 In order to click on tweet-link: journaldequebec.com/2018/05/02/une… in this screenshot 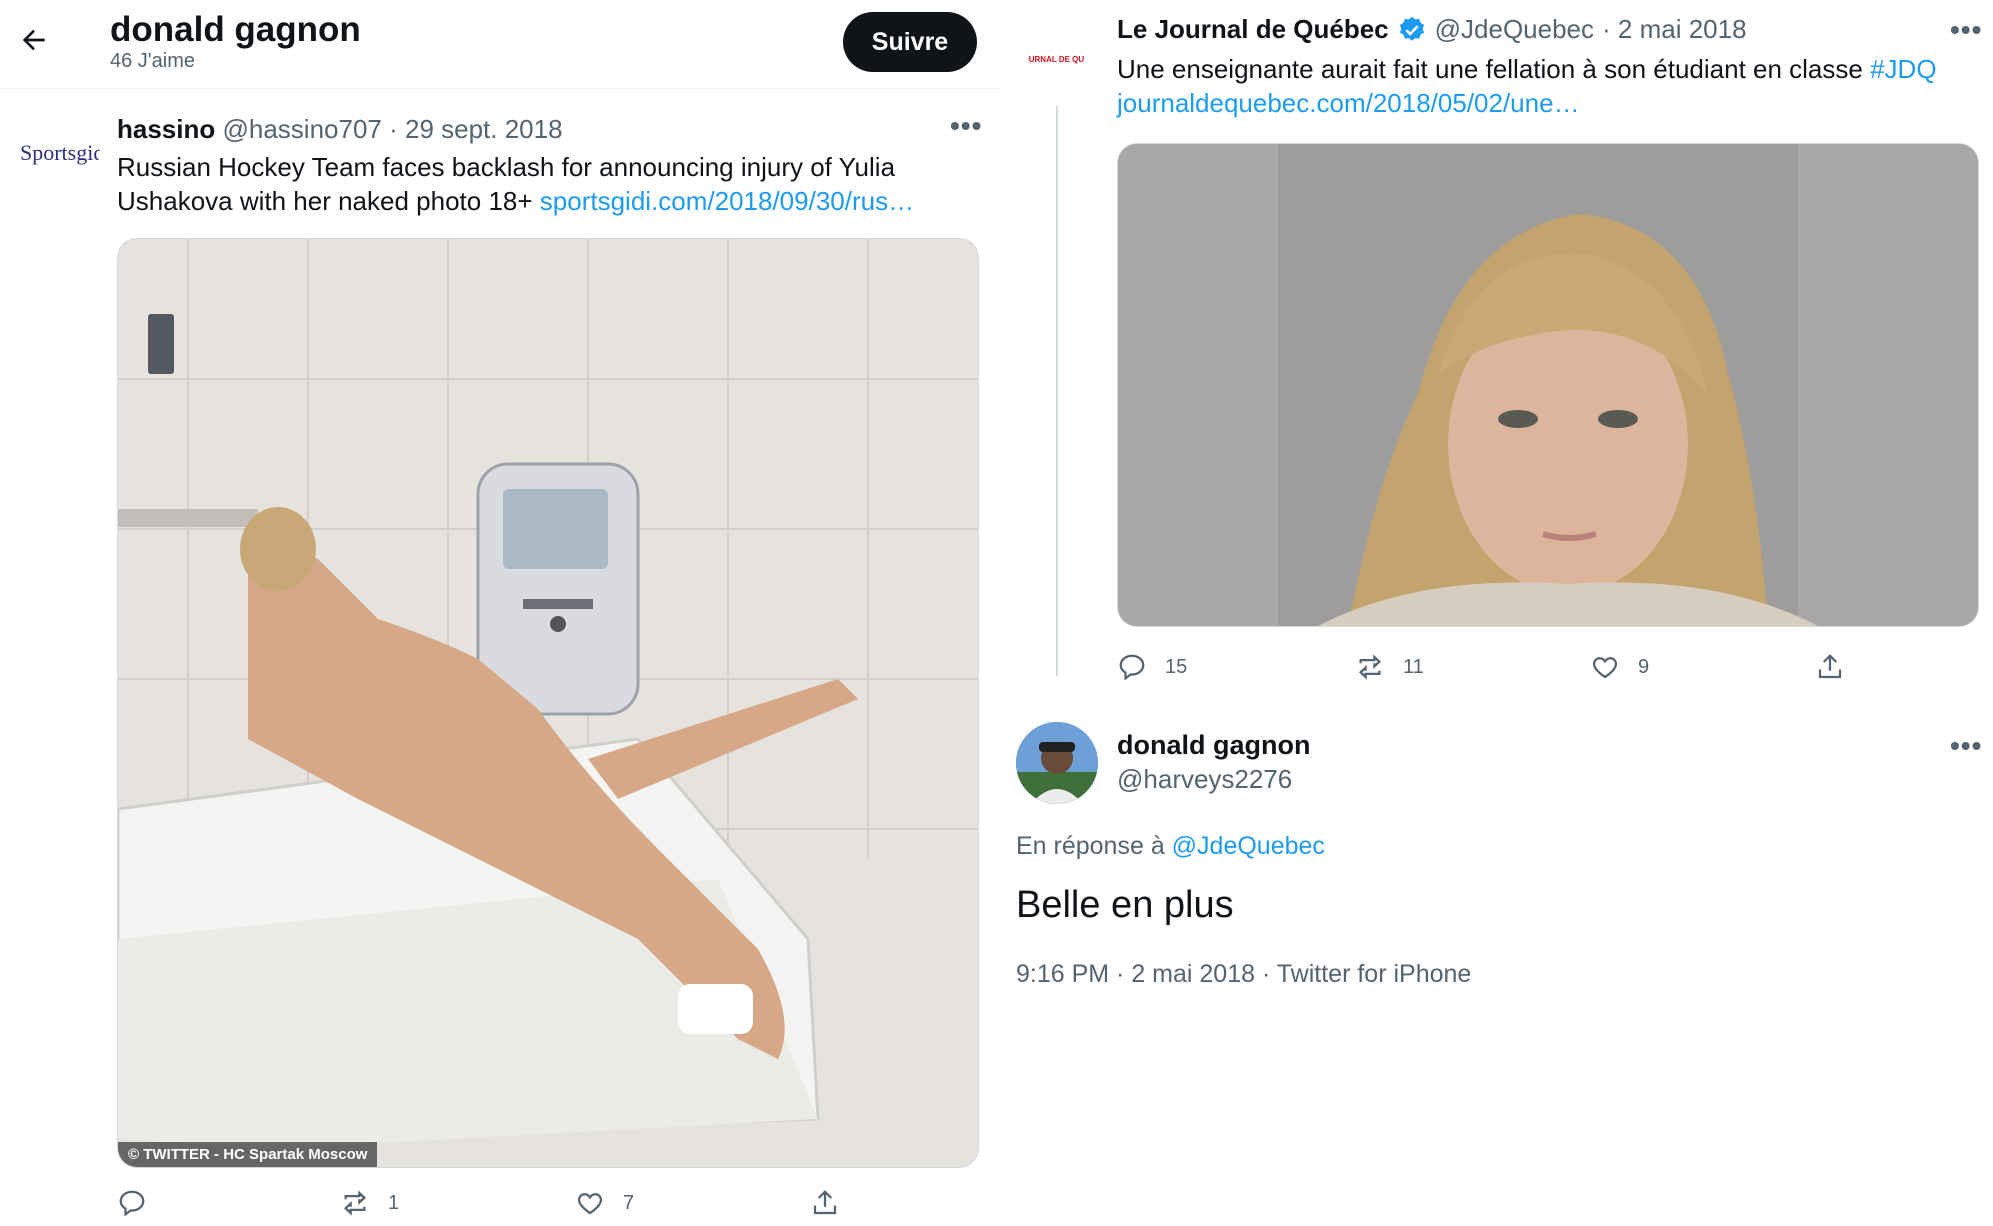, I will do `click(1348, 103)`.